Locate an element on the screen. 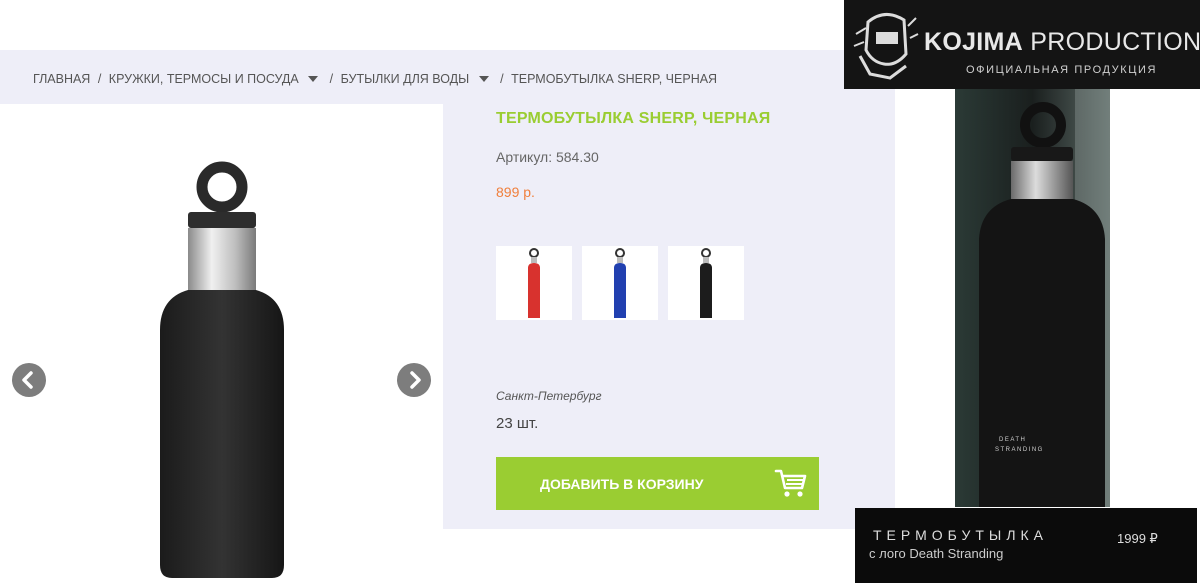 This screenshot has width=1200, height=583. breadcrumb-home: Главная is located at coordinates (61, 79).